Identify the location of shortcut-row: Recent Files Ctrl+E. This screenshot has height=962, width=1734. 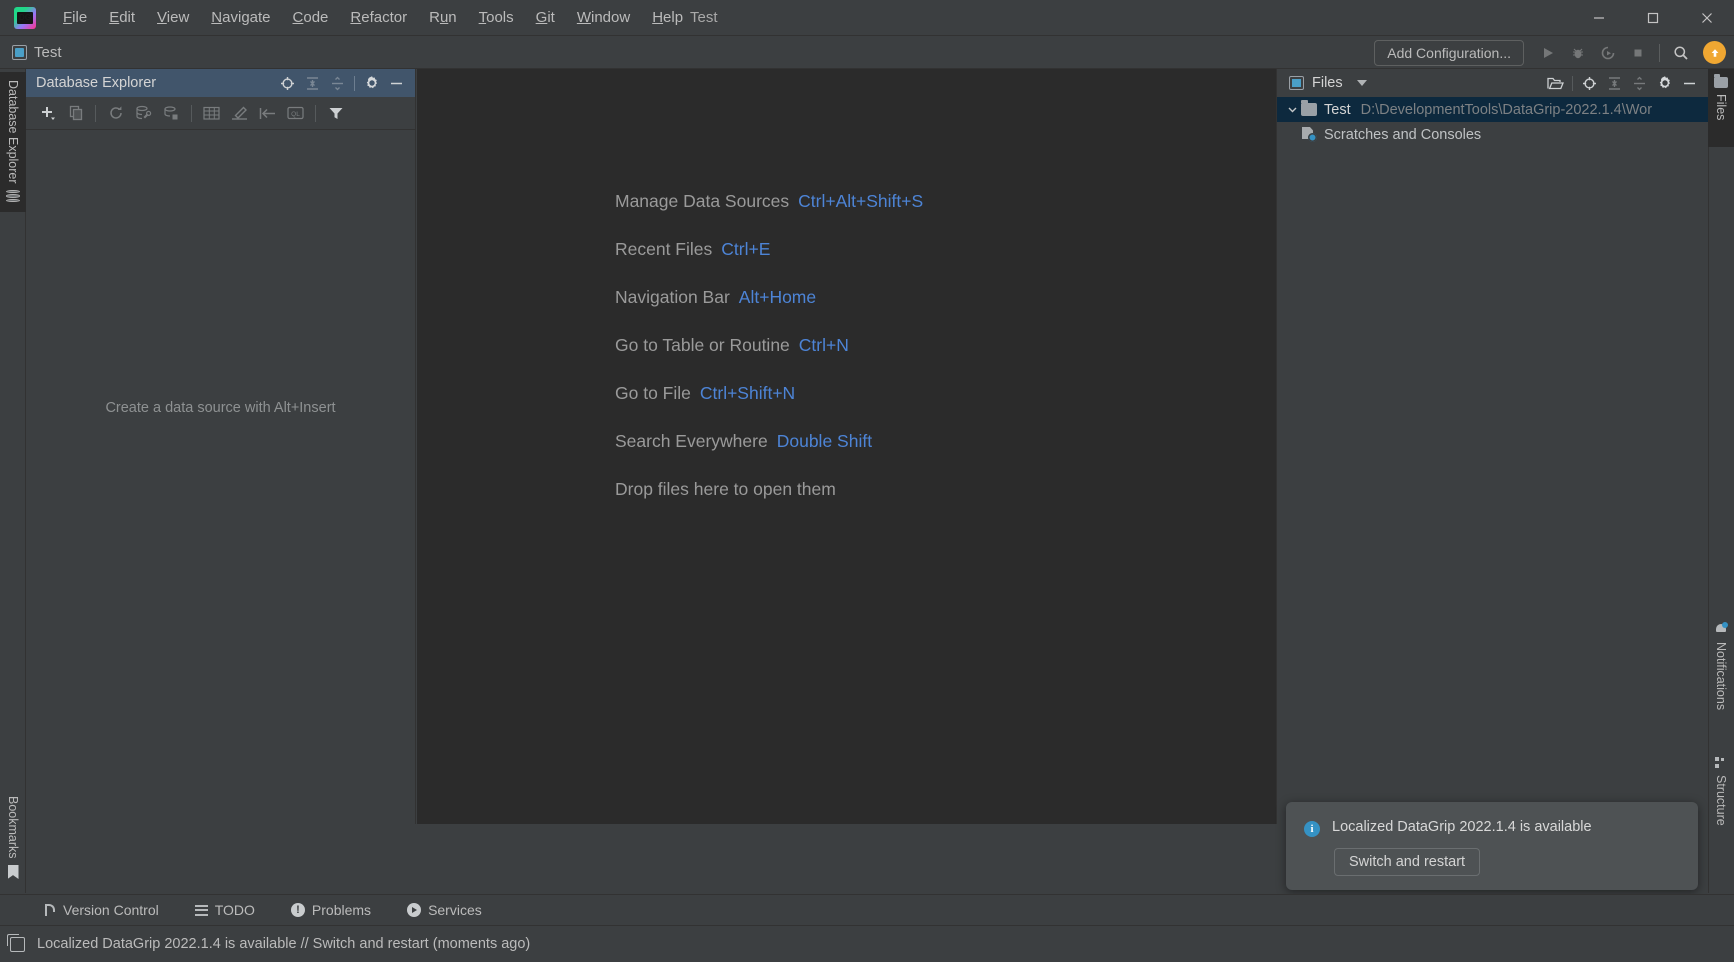
(769, 252).